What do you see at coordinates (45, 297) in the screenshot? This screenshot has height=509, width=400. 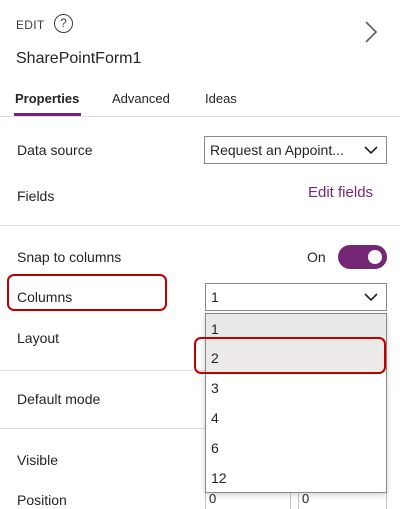 I see `columns-label: Columns` at bounding box center [45, 297].